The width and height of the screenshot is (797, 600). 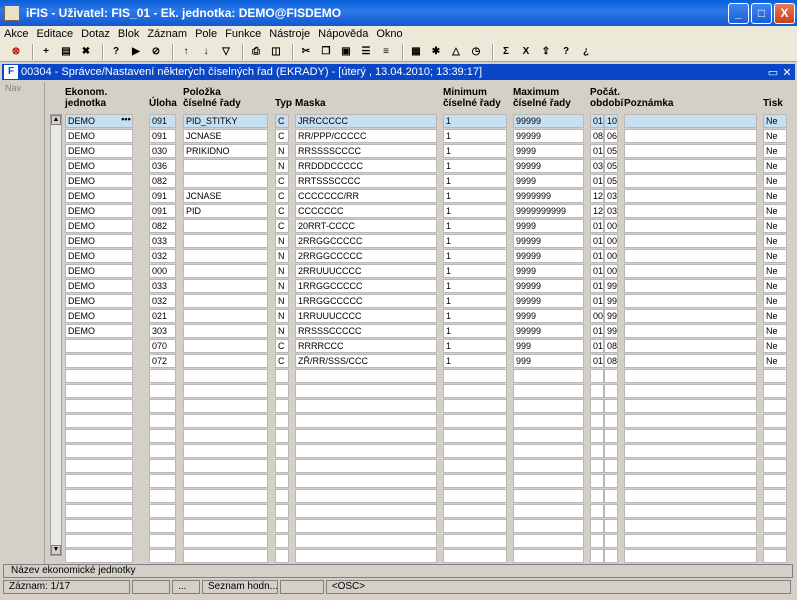 I want to click on cell-pocet2: 99, so click(x=611, y=301).